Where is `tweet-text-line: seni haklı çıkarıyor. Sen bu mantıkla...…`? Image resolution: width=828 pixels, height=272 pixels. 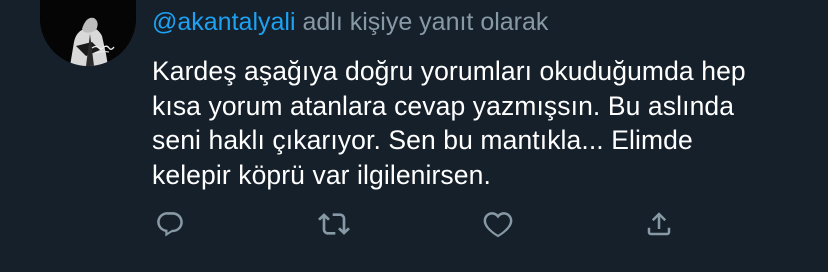 tweet-text-line: seni haklı çıkarıyor. Sen bu mantıkla...… is located at coordinates (422, 140).